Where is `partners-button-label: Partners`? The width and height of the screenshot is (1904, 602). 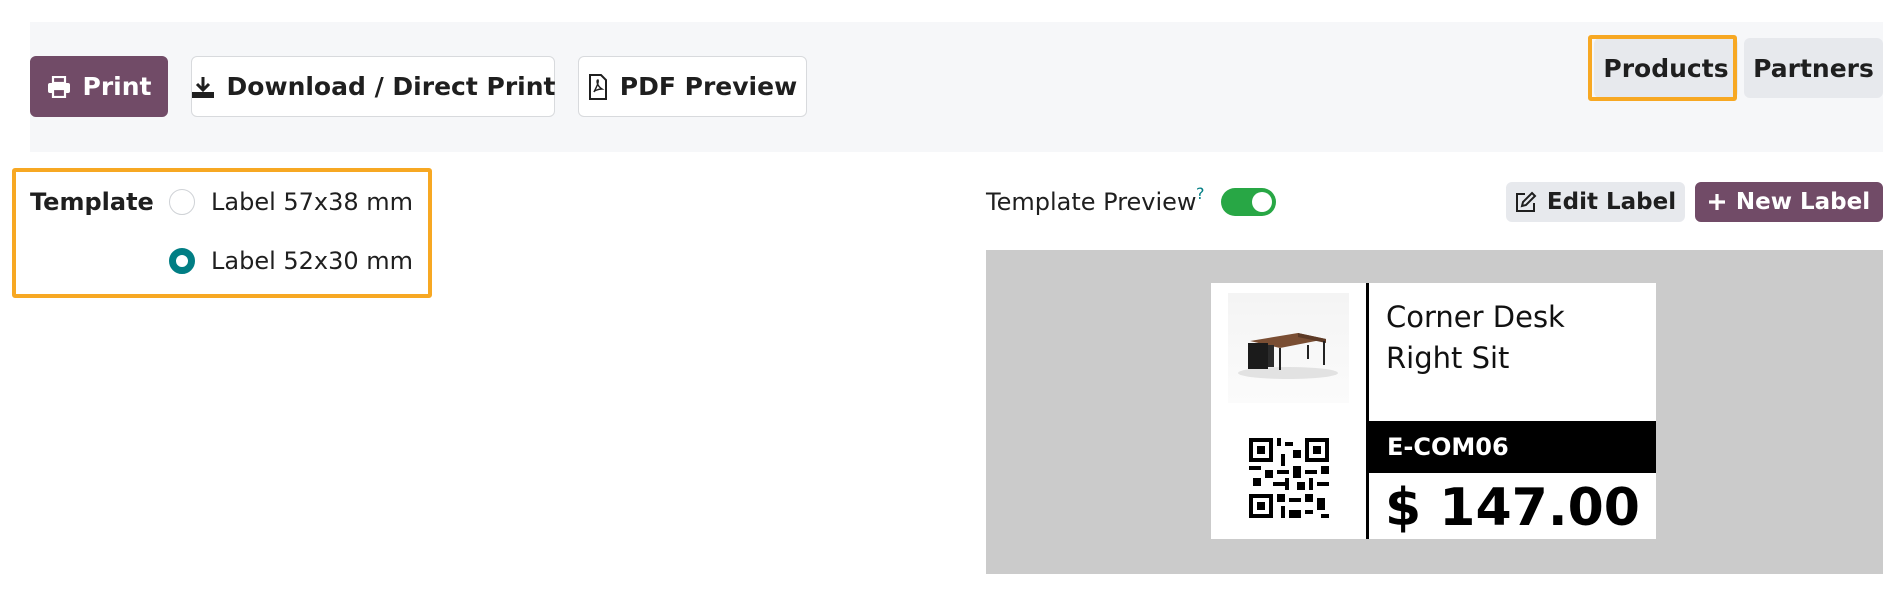 partners-button-label: Partners is located at coordinates (1813, 68).